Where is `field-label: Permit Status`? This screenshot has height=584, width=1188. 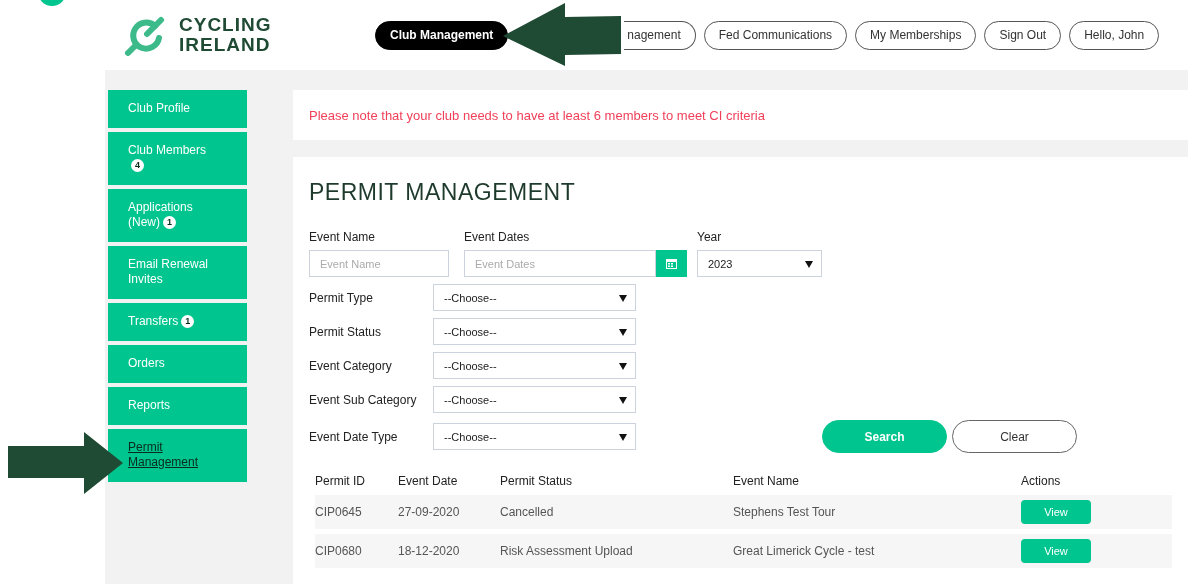
field-label: Permit Status is located at coordinates (346, 331).